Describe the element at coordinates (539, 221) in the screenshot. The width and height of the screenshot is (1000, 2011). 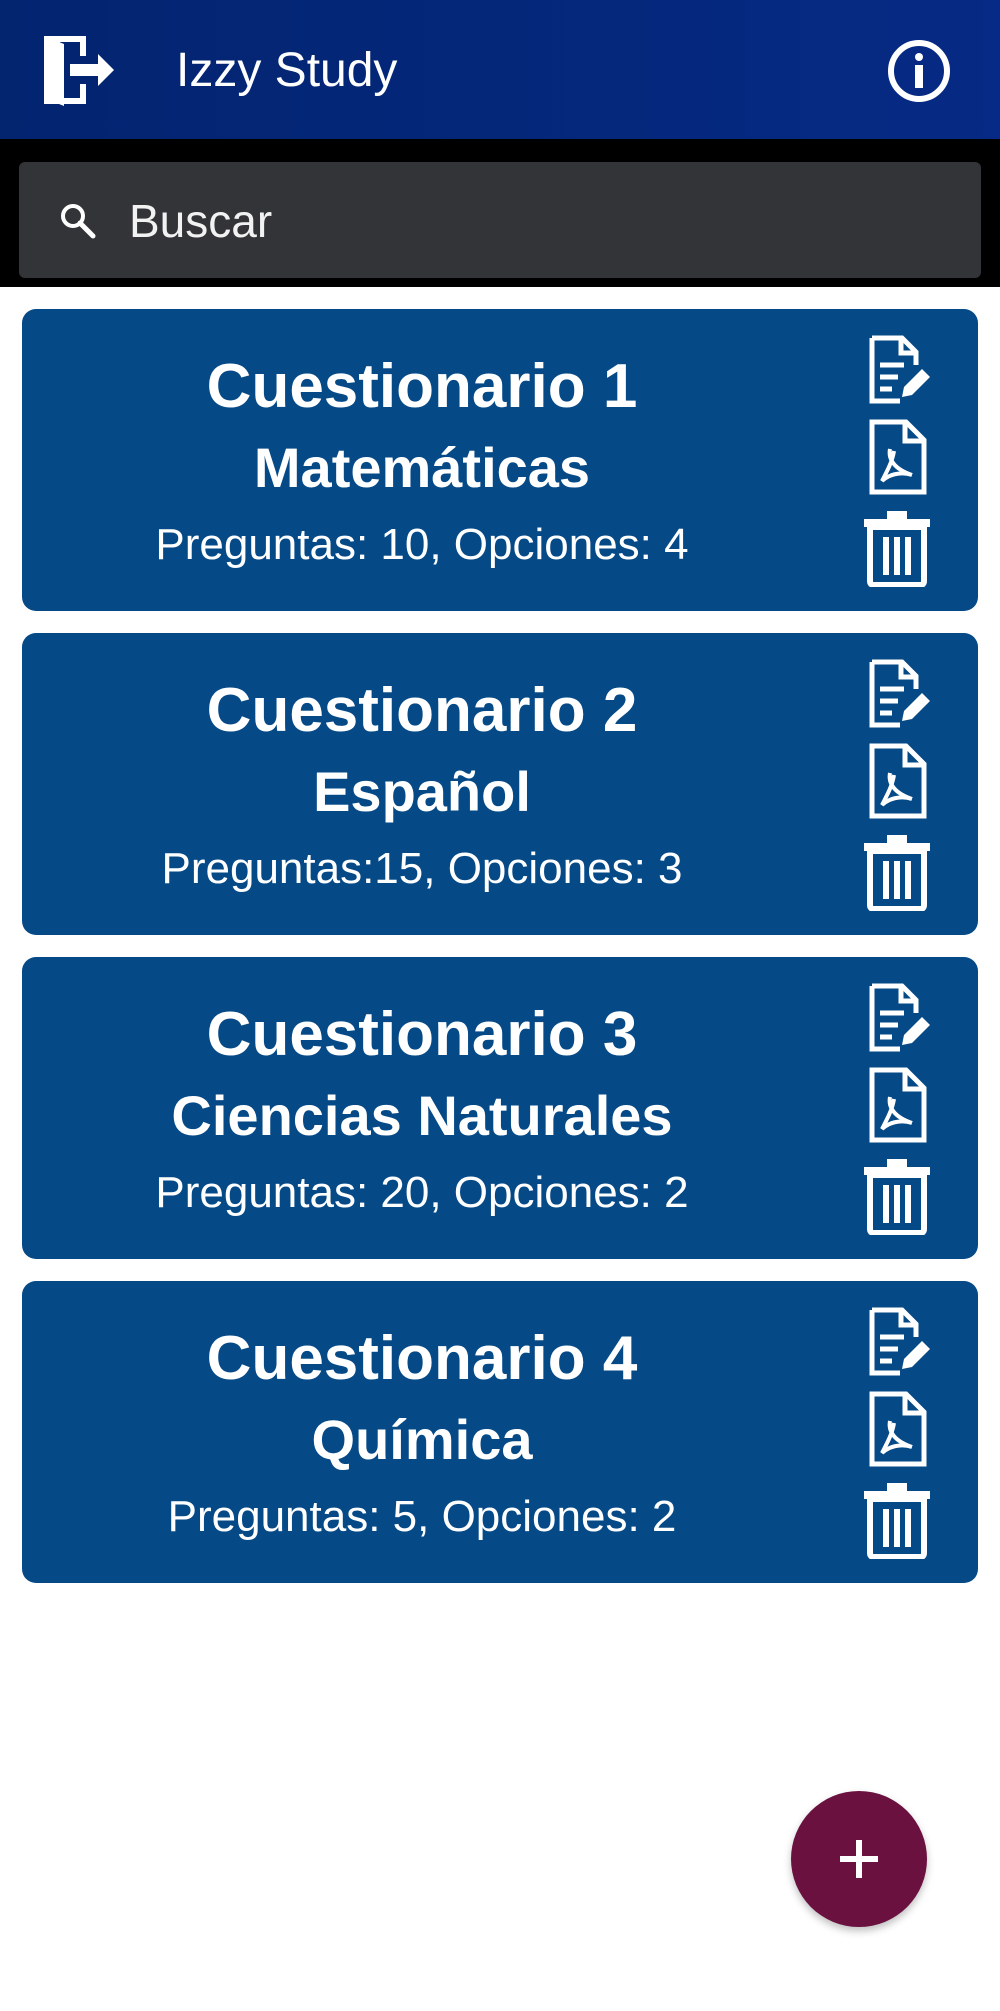
I see `search-input` at that location.